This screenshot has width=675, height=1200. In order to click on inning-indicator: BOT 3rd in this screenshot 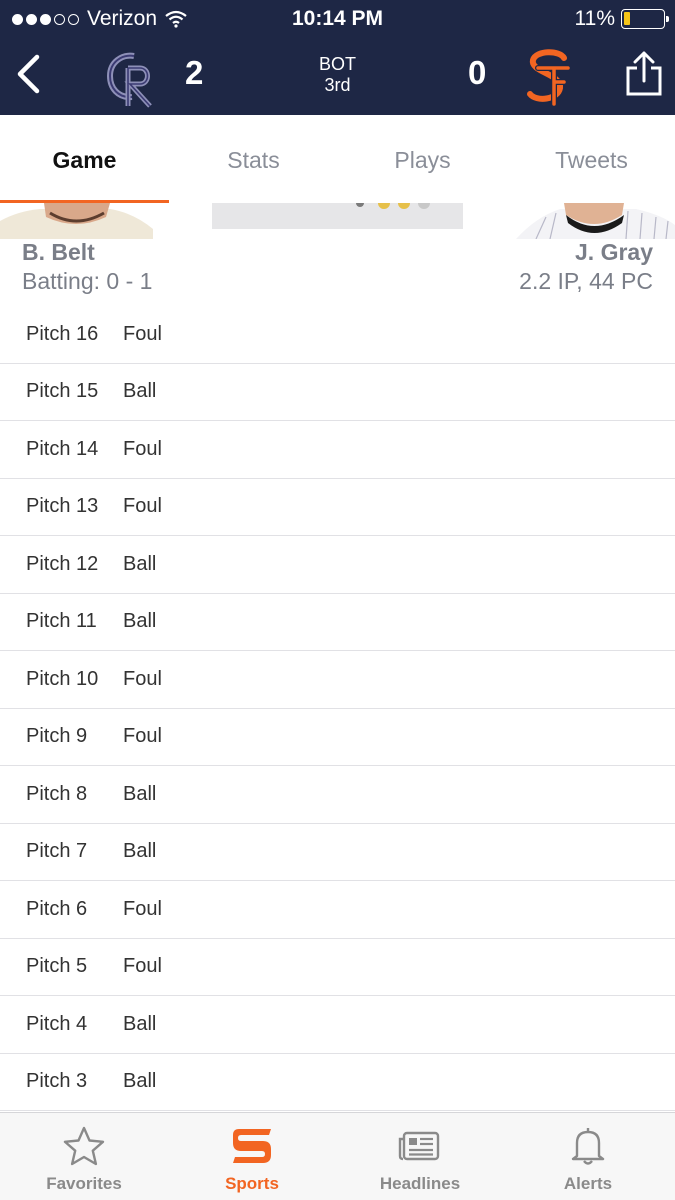, I will do `click(337, 75)`.